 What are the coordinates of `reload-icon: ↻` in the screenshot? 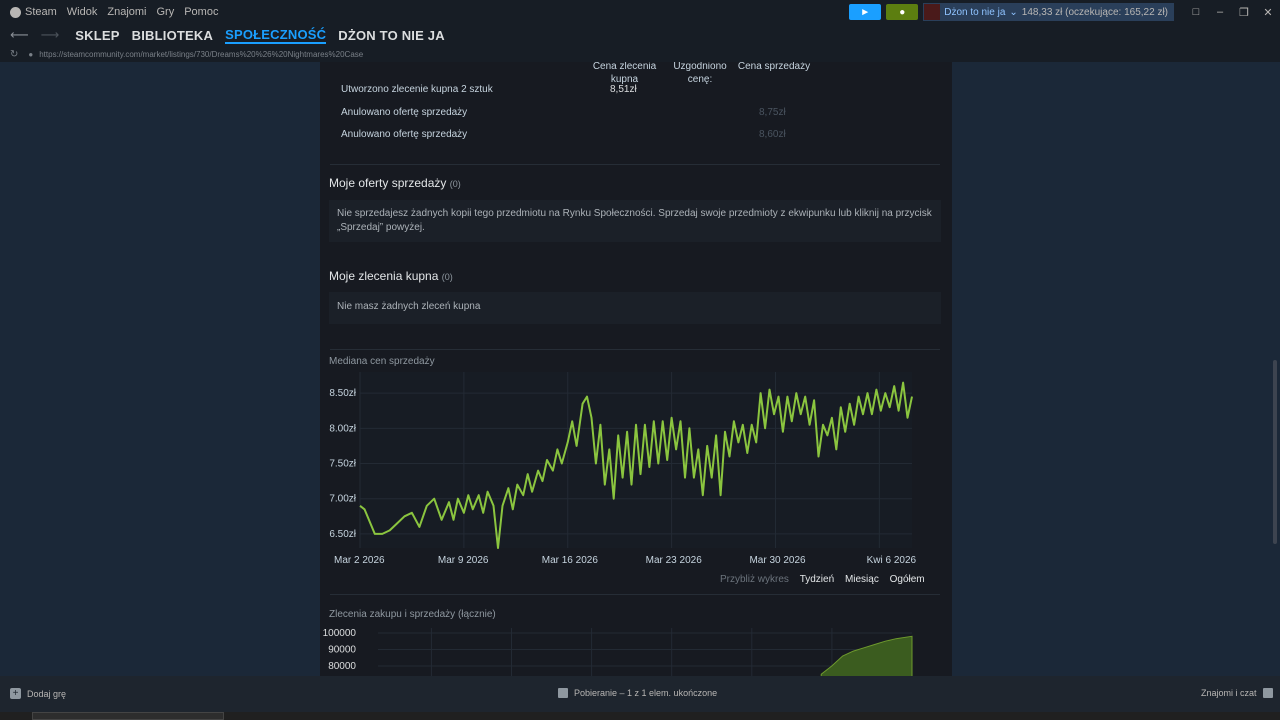 It's located at (14, 54).